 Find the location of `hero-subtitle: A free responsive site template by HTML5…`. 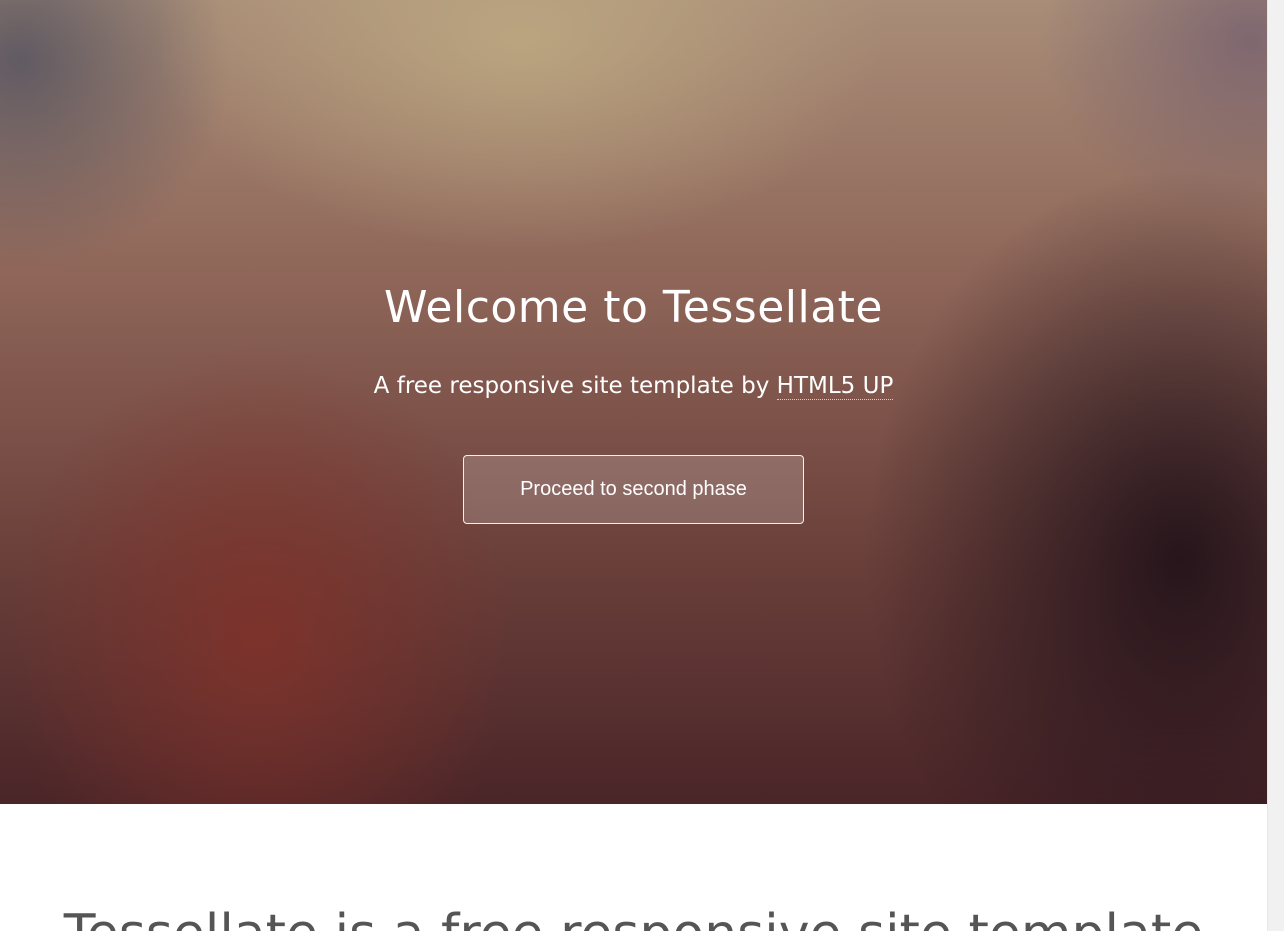

hero-subtitle: A free responsive site template by HTML5… is located at coordinates (633, 386).